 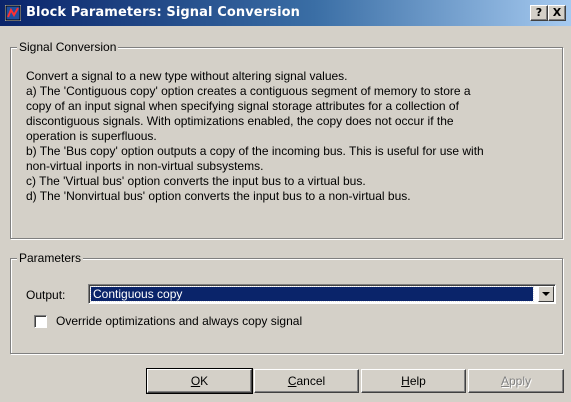 What do you see at coordinates (163, 12) in the screenshot?
I see `window-title: Block Parameters: Signal Conversion` at bounding box center [163, 12].